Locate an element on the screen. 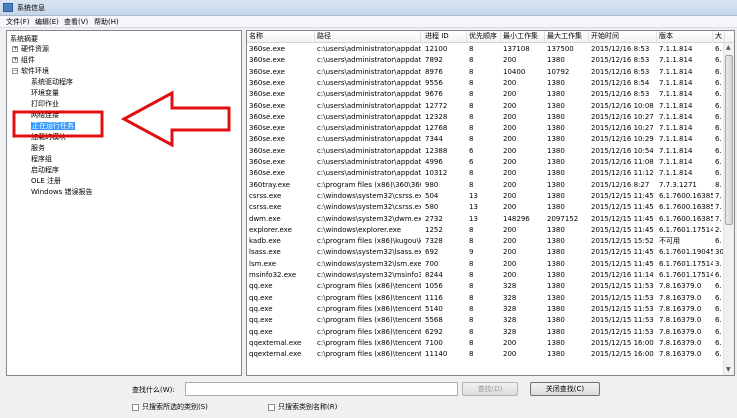 Image resolution: width=737 pixels, height=418 pixels. cell-pid: 4996 is located at coordinates (434, 162).